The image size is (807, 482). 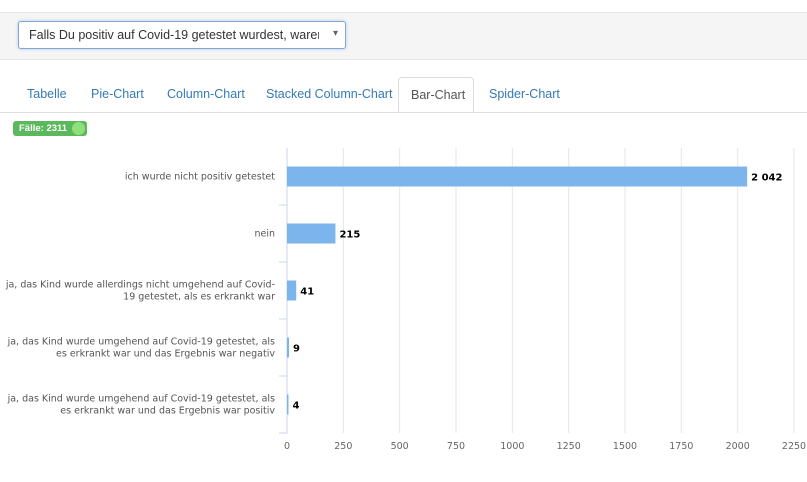 I want to click on data-label: 4, so click(x=296, y=406).